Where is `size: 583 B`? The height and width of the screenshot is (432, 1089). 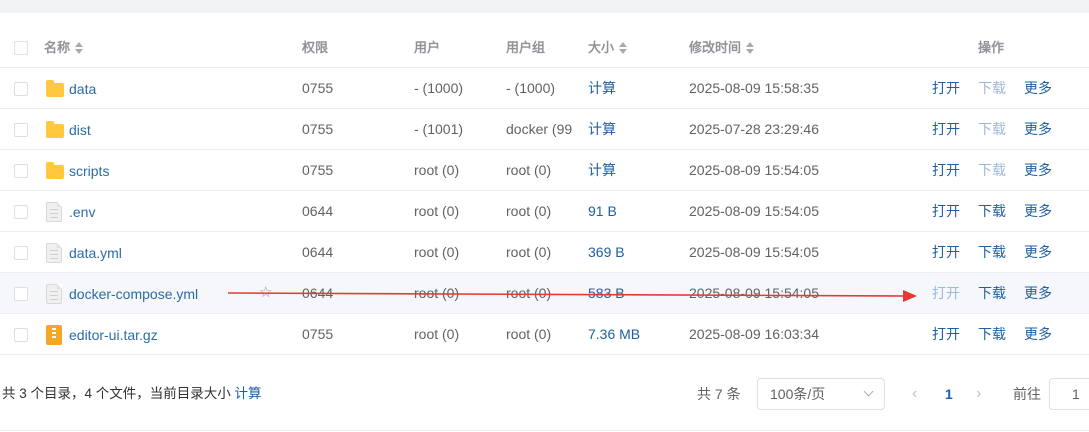
size: 583 B is located at coordinates (606, 293).